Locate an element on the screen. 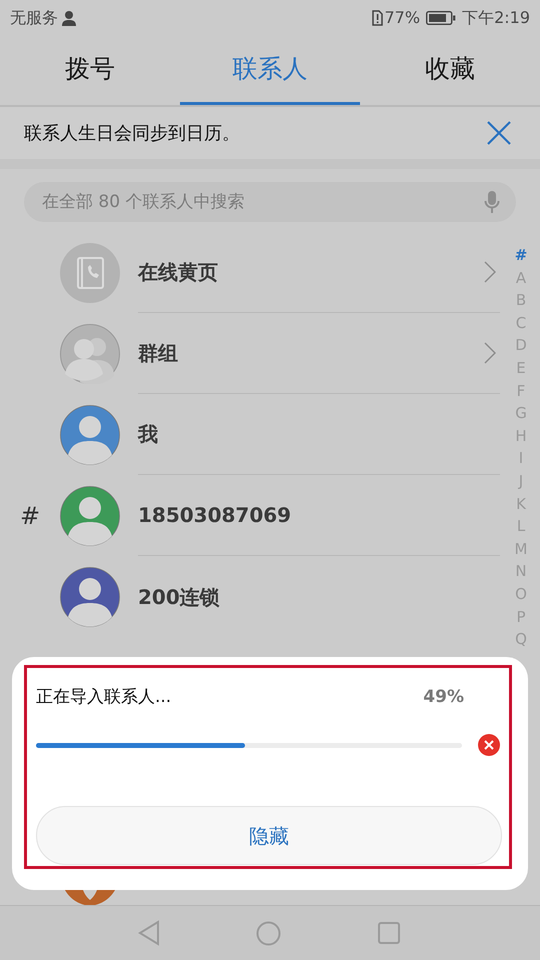 This screenshot has height=960, width=540. close-icon is located at coordinates (499, 133).